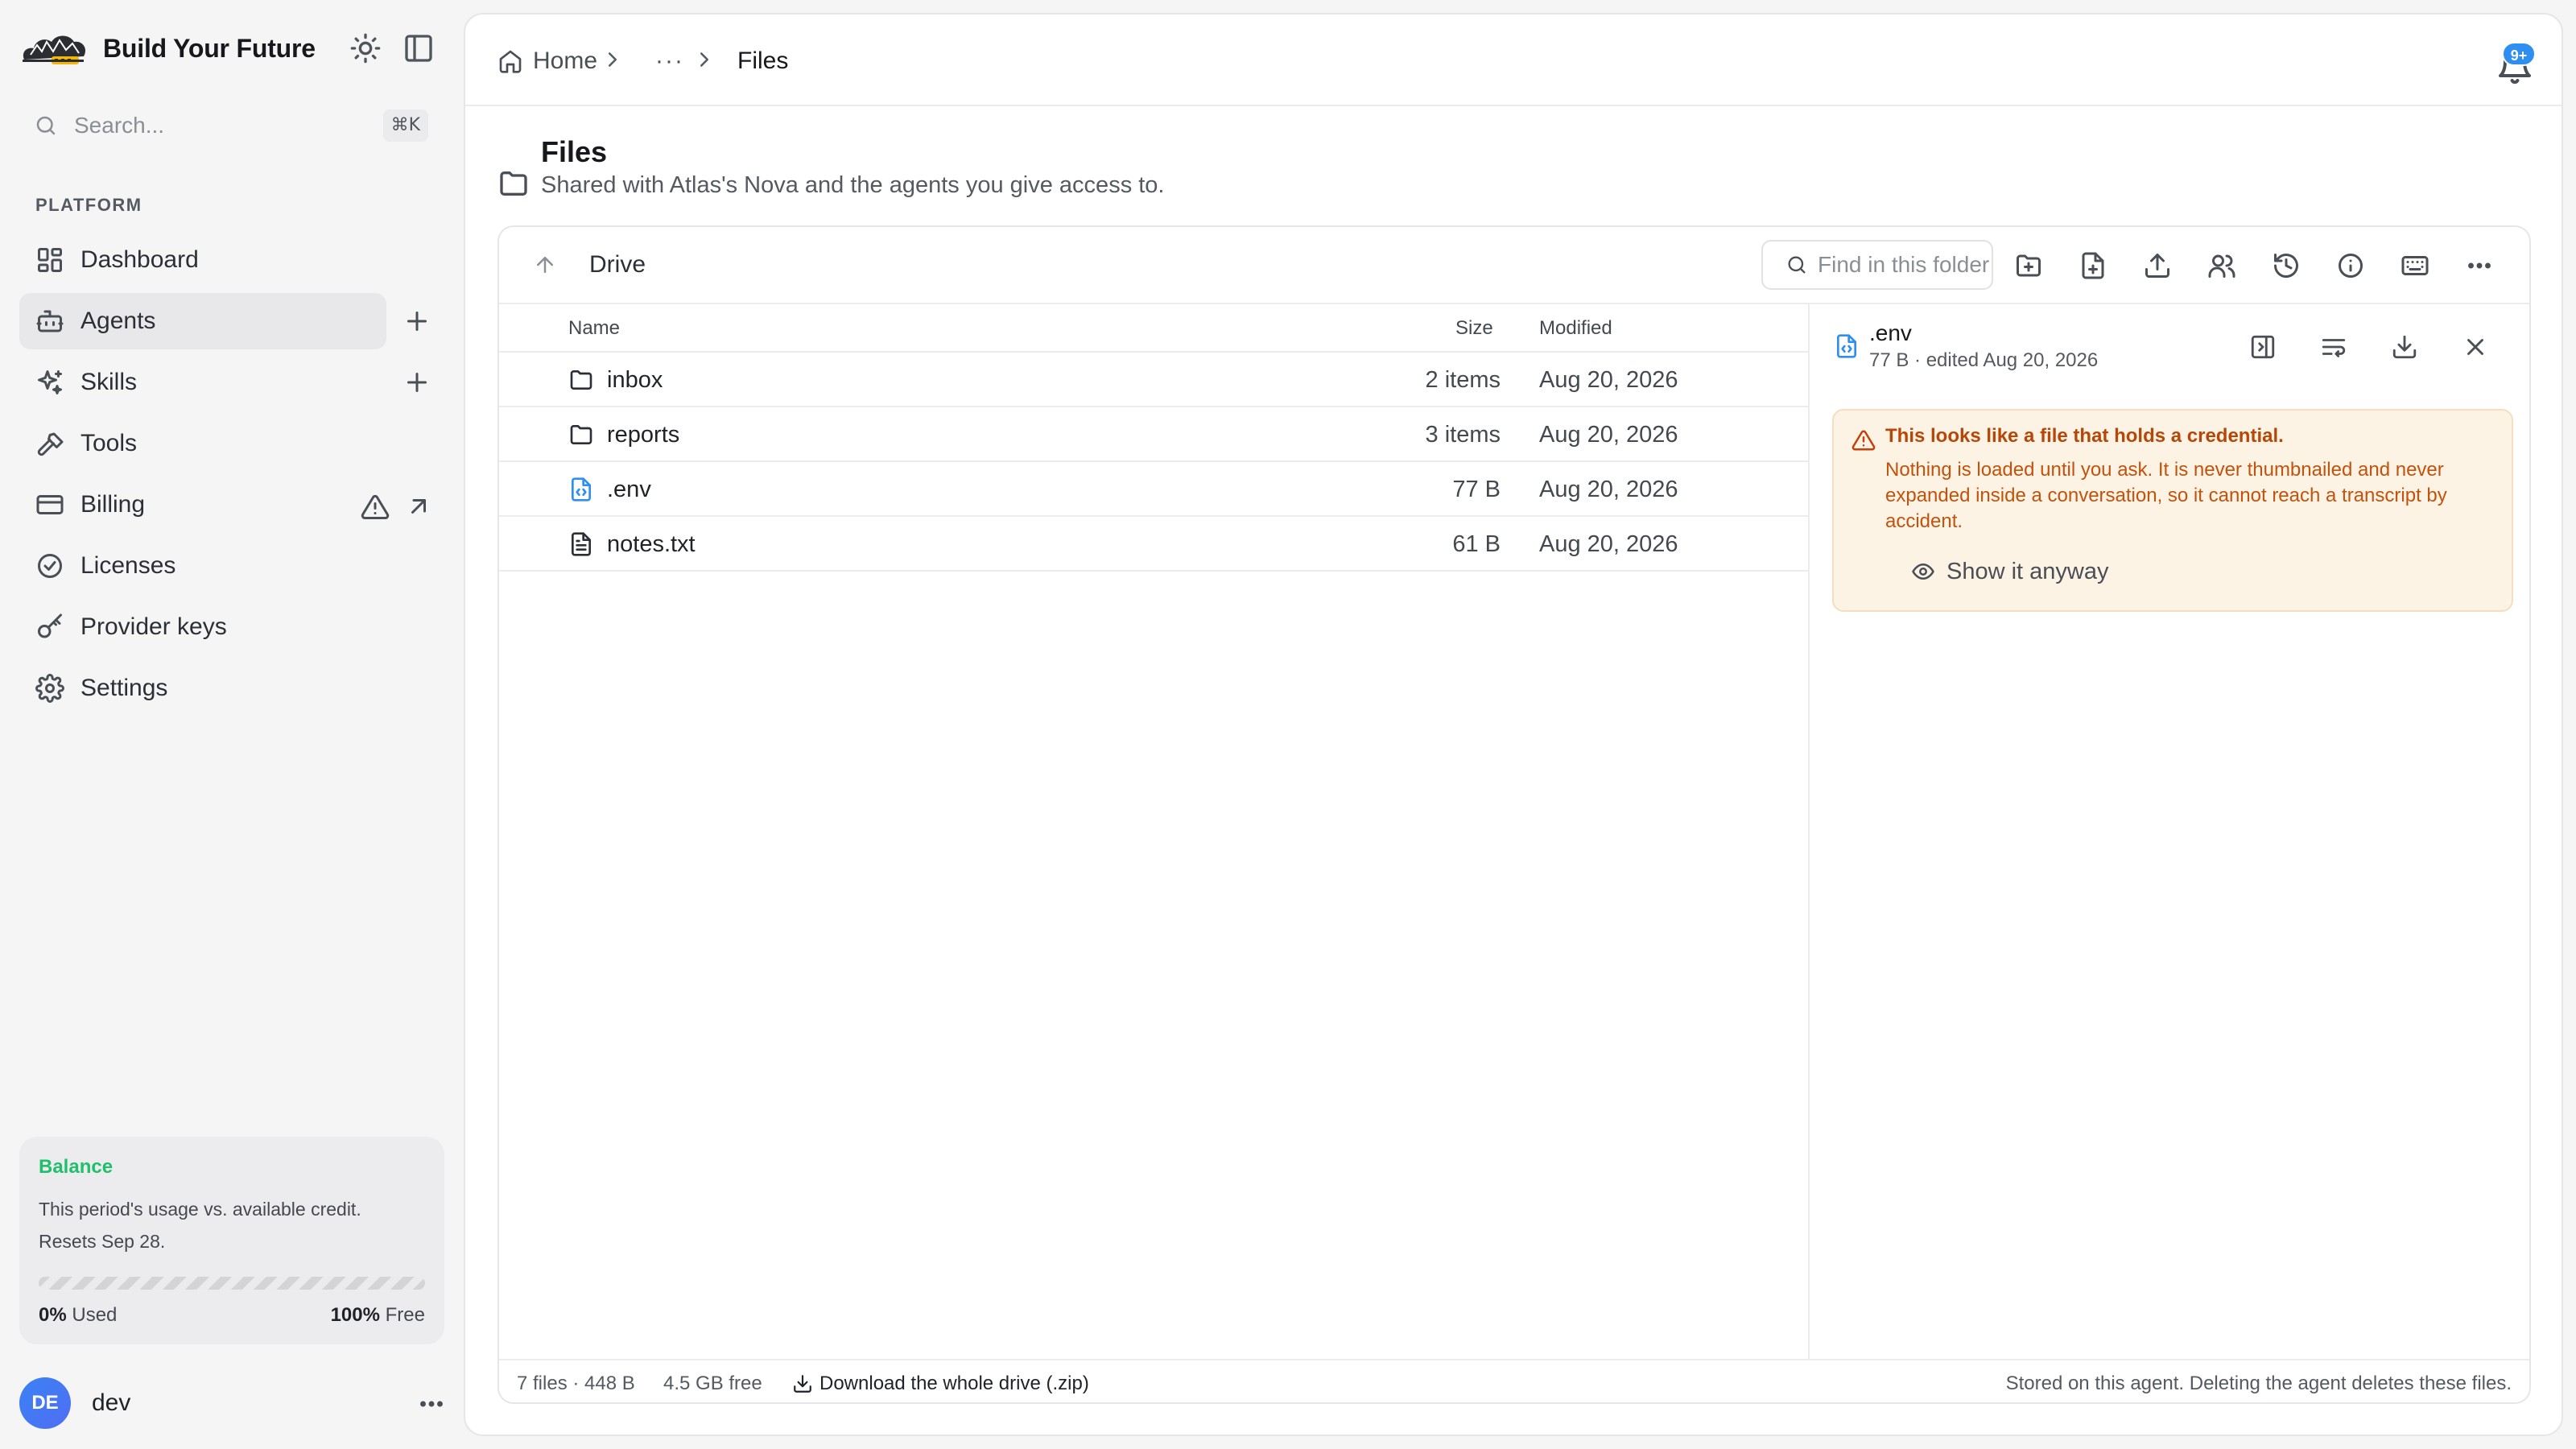  Describe the element at coordinates (153, 626) in the screenshot. I see `sidebar-item-label: Provider keys` at that location.